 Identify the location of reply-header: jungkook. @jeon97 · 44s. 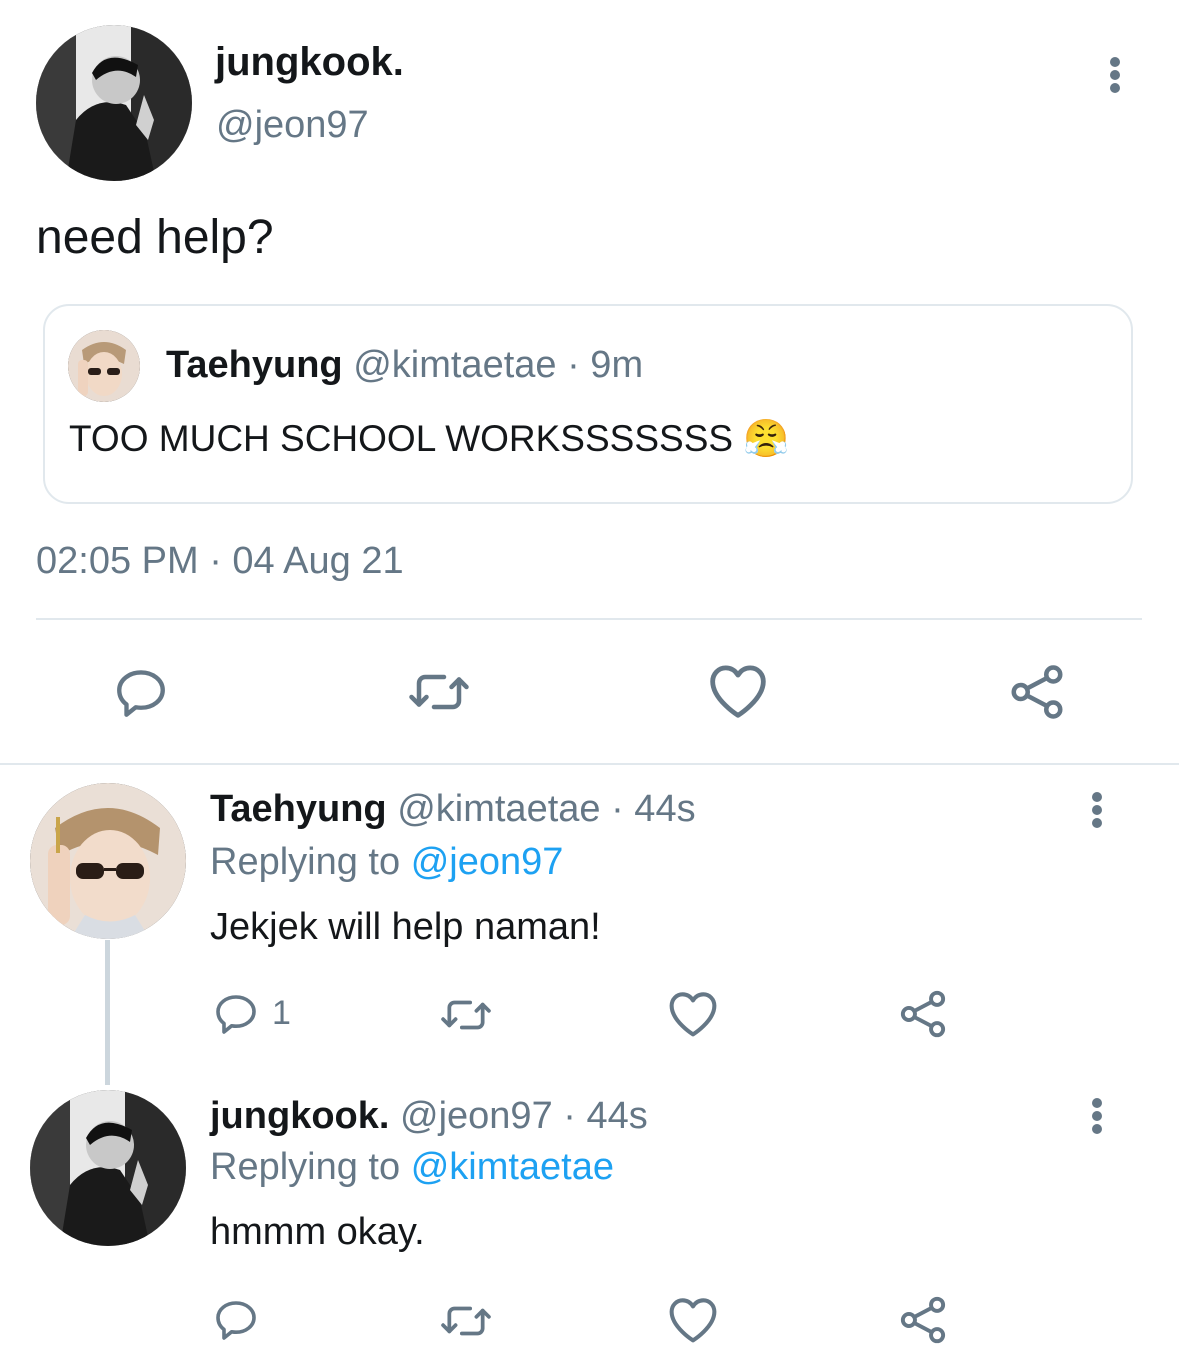
(429, 1116).